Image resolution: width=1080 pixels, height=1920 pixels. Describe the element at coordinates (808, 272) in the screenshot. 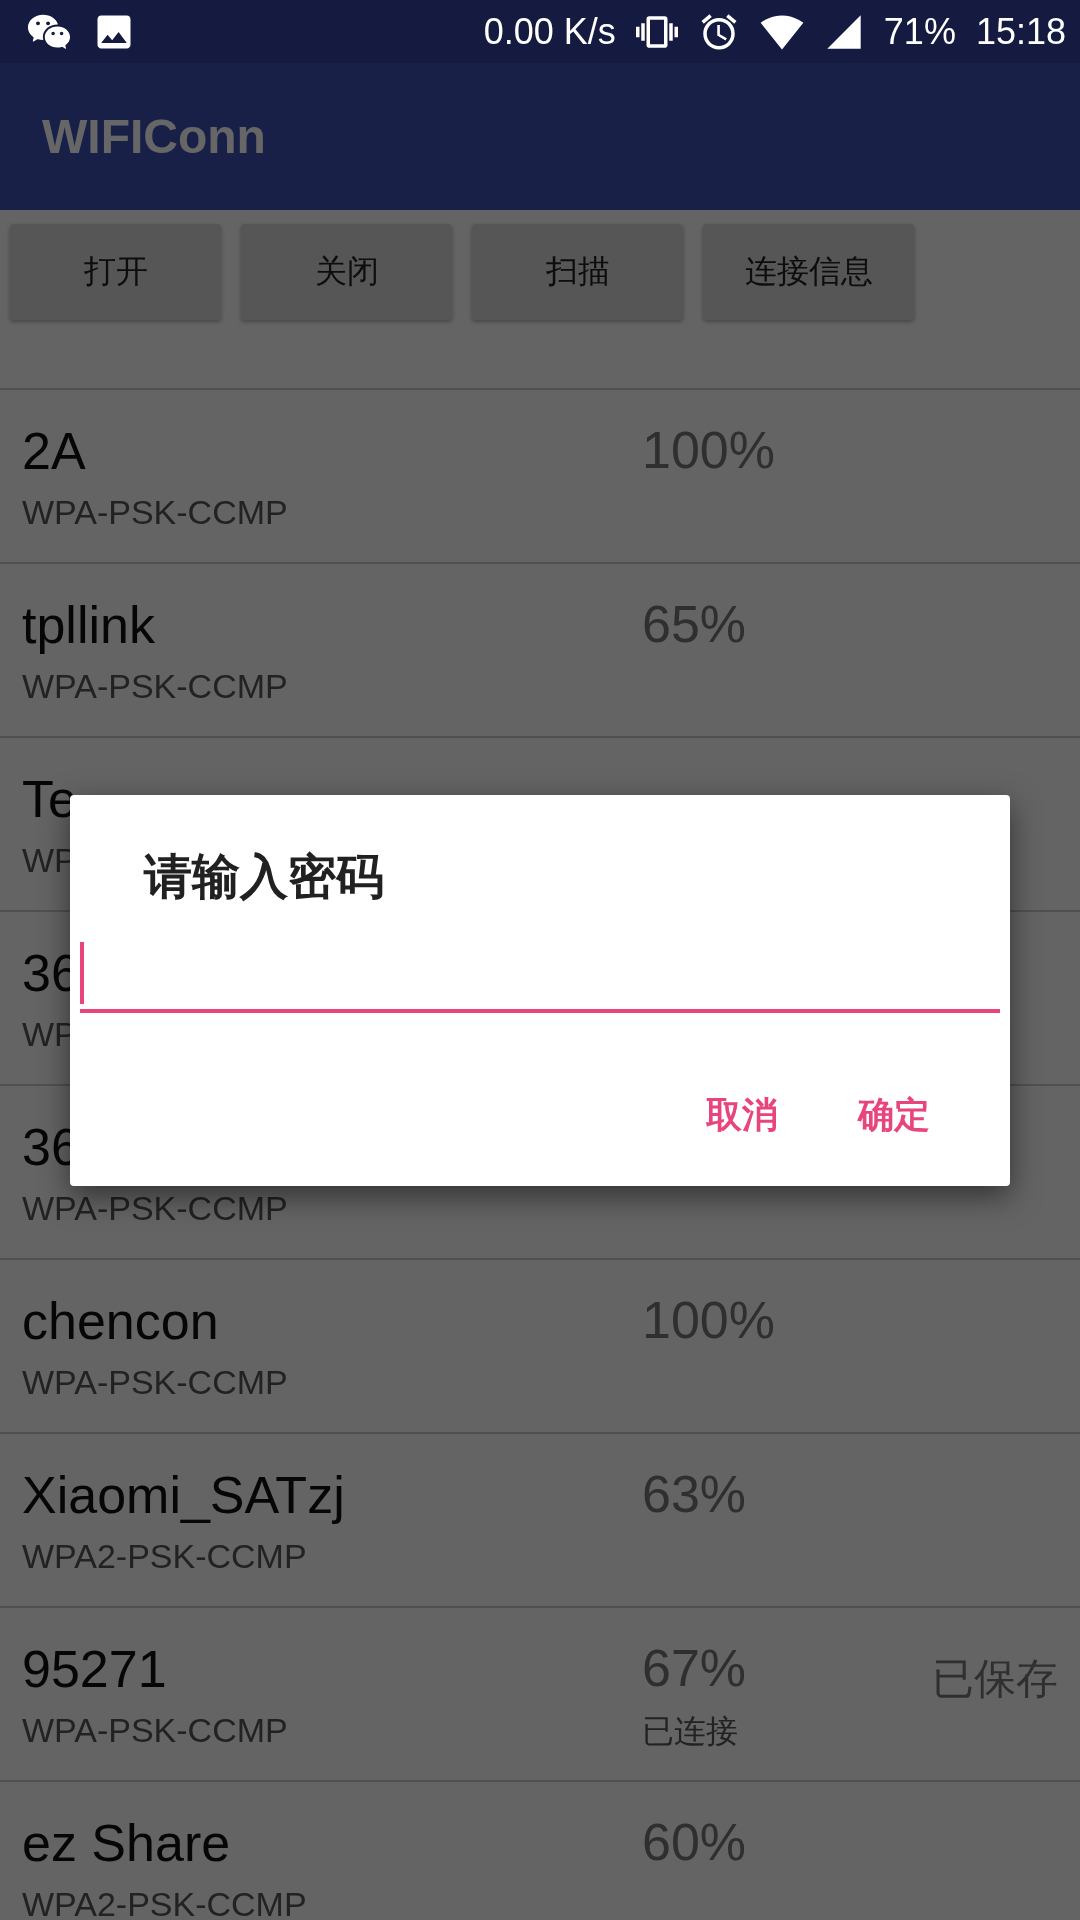

I see `action-button: 连接信息` at that location.